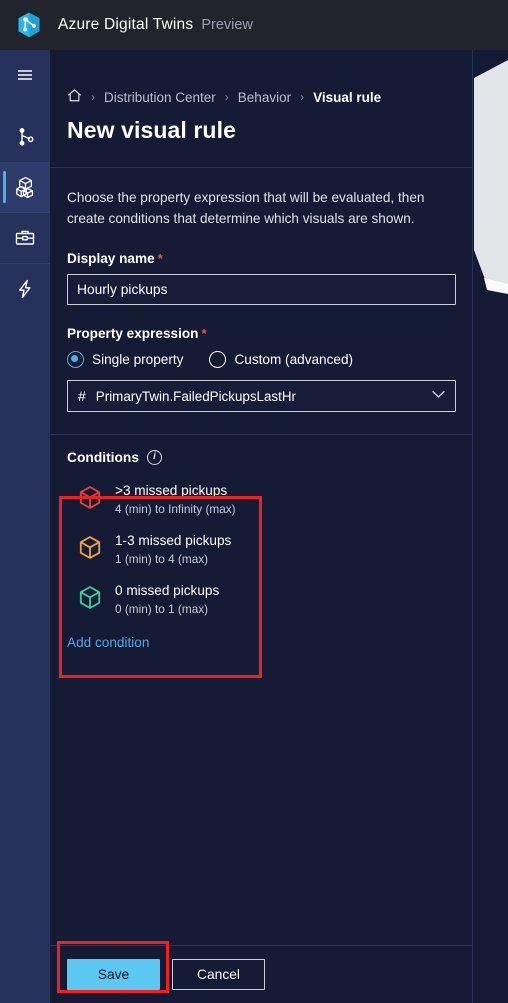  I want to click on sidebar-item-build, so click(25, 238).